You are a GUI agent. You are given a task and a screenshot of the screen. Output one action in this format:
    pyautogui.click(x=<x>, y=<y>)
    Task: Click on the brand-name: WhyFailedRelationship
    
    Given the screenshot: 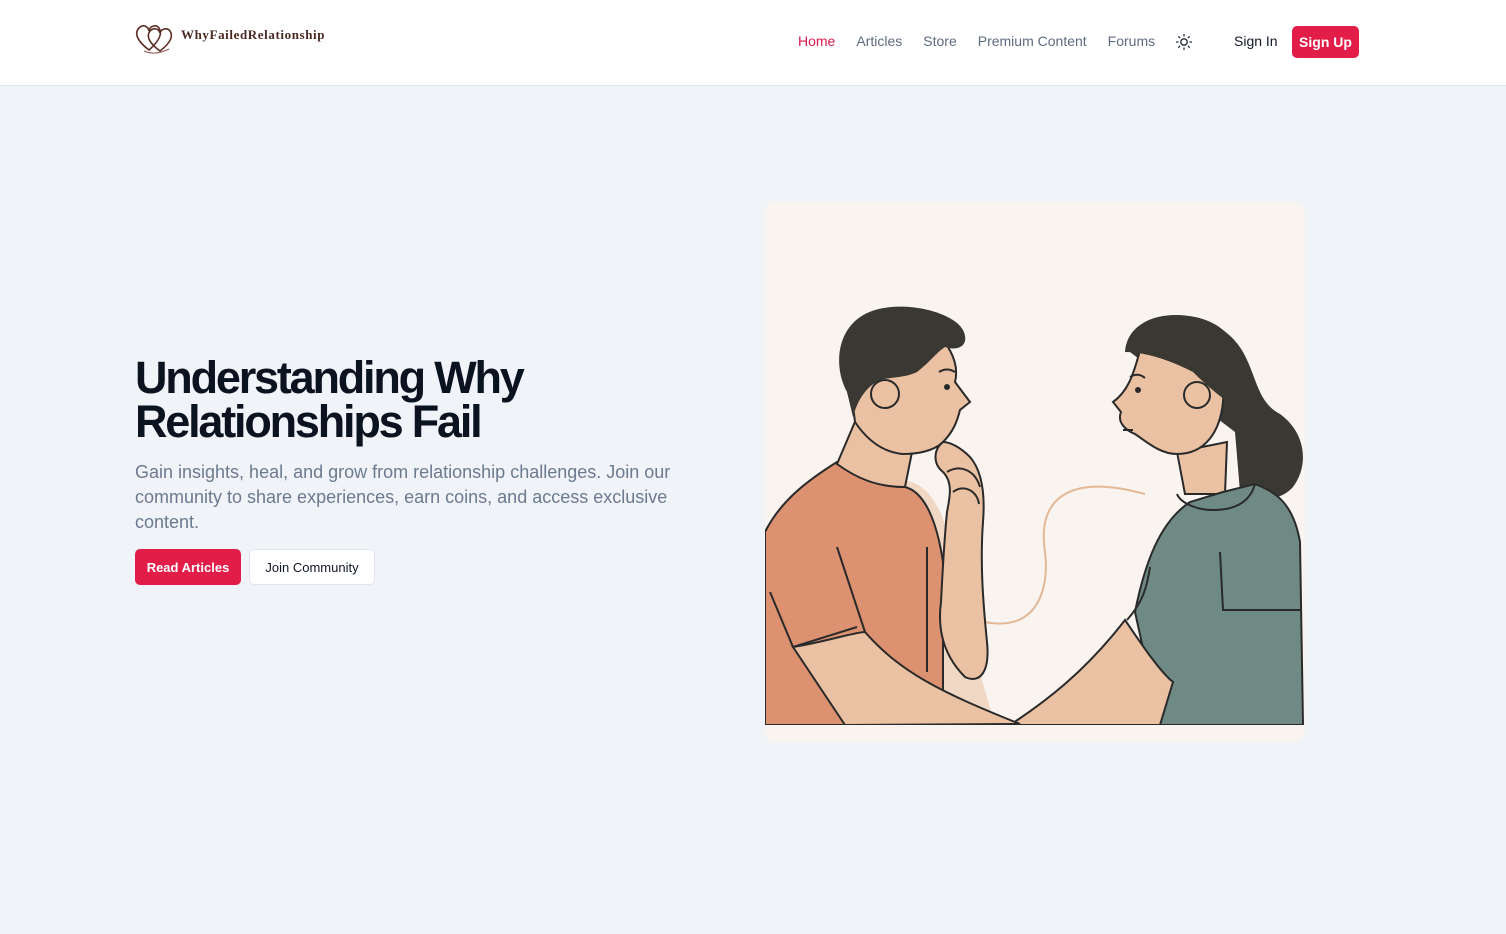 What is the action you would take?
    pyautogui.click(x=253, y=34)
    